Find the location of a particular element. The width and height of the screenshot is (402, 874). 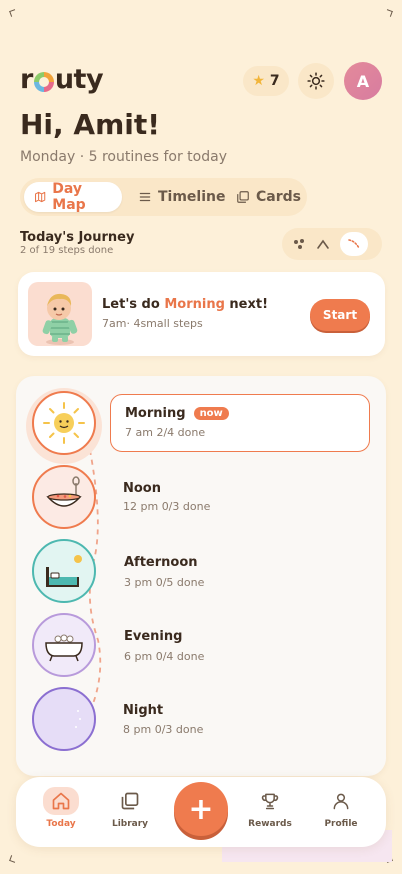

bed-icon is located at coordinates (64, 571).